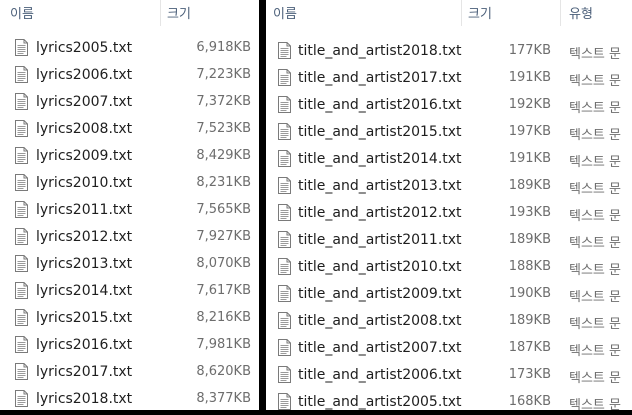 The width and height of the screenshot is (632, 415). I want to click on file-name: lyrics2007.txt, so click(84, 102).